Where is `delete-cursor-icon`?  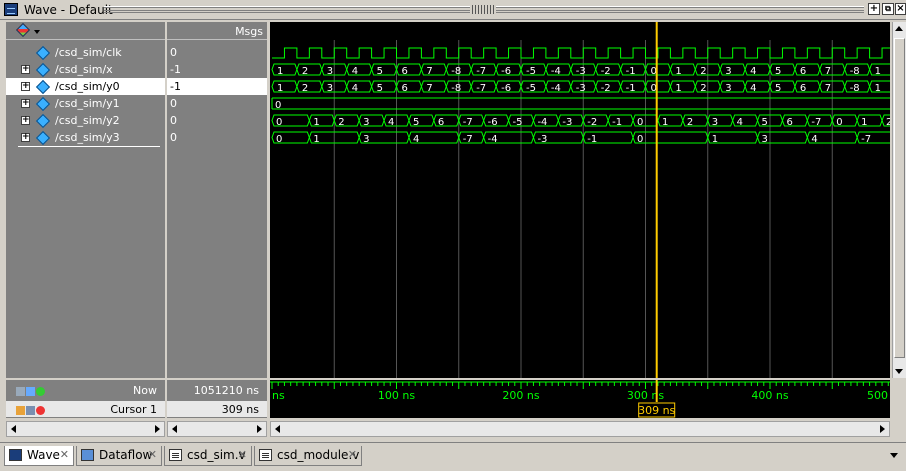
delete-cursor-icon is located at coordinates (30, 391).